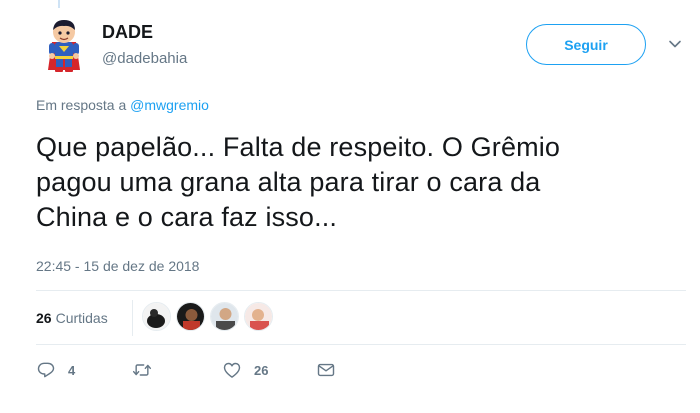 Image resolution: width=700 pixels, height=413 pixels. What do you see at coordinates (117, 266) in the screenshot?
I see `tweet-timestamp: 22:45 - 15 de dez de 2018` at bounding box center [117, 266].